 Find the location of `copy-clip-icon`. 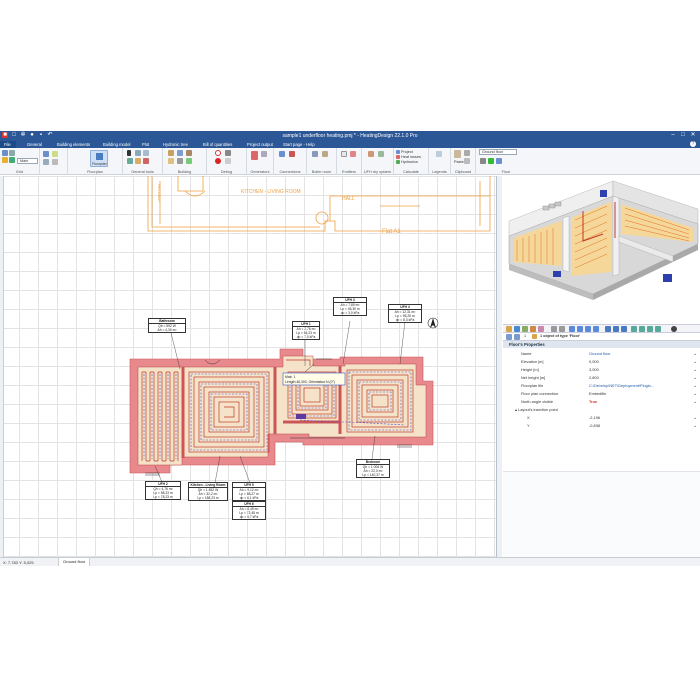

copy-clip-icon is located at coordinates (467, 161).